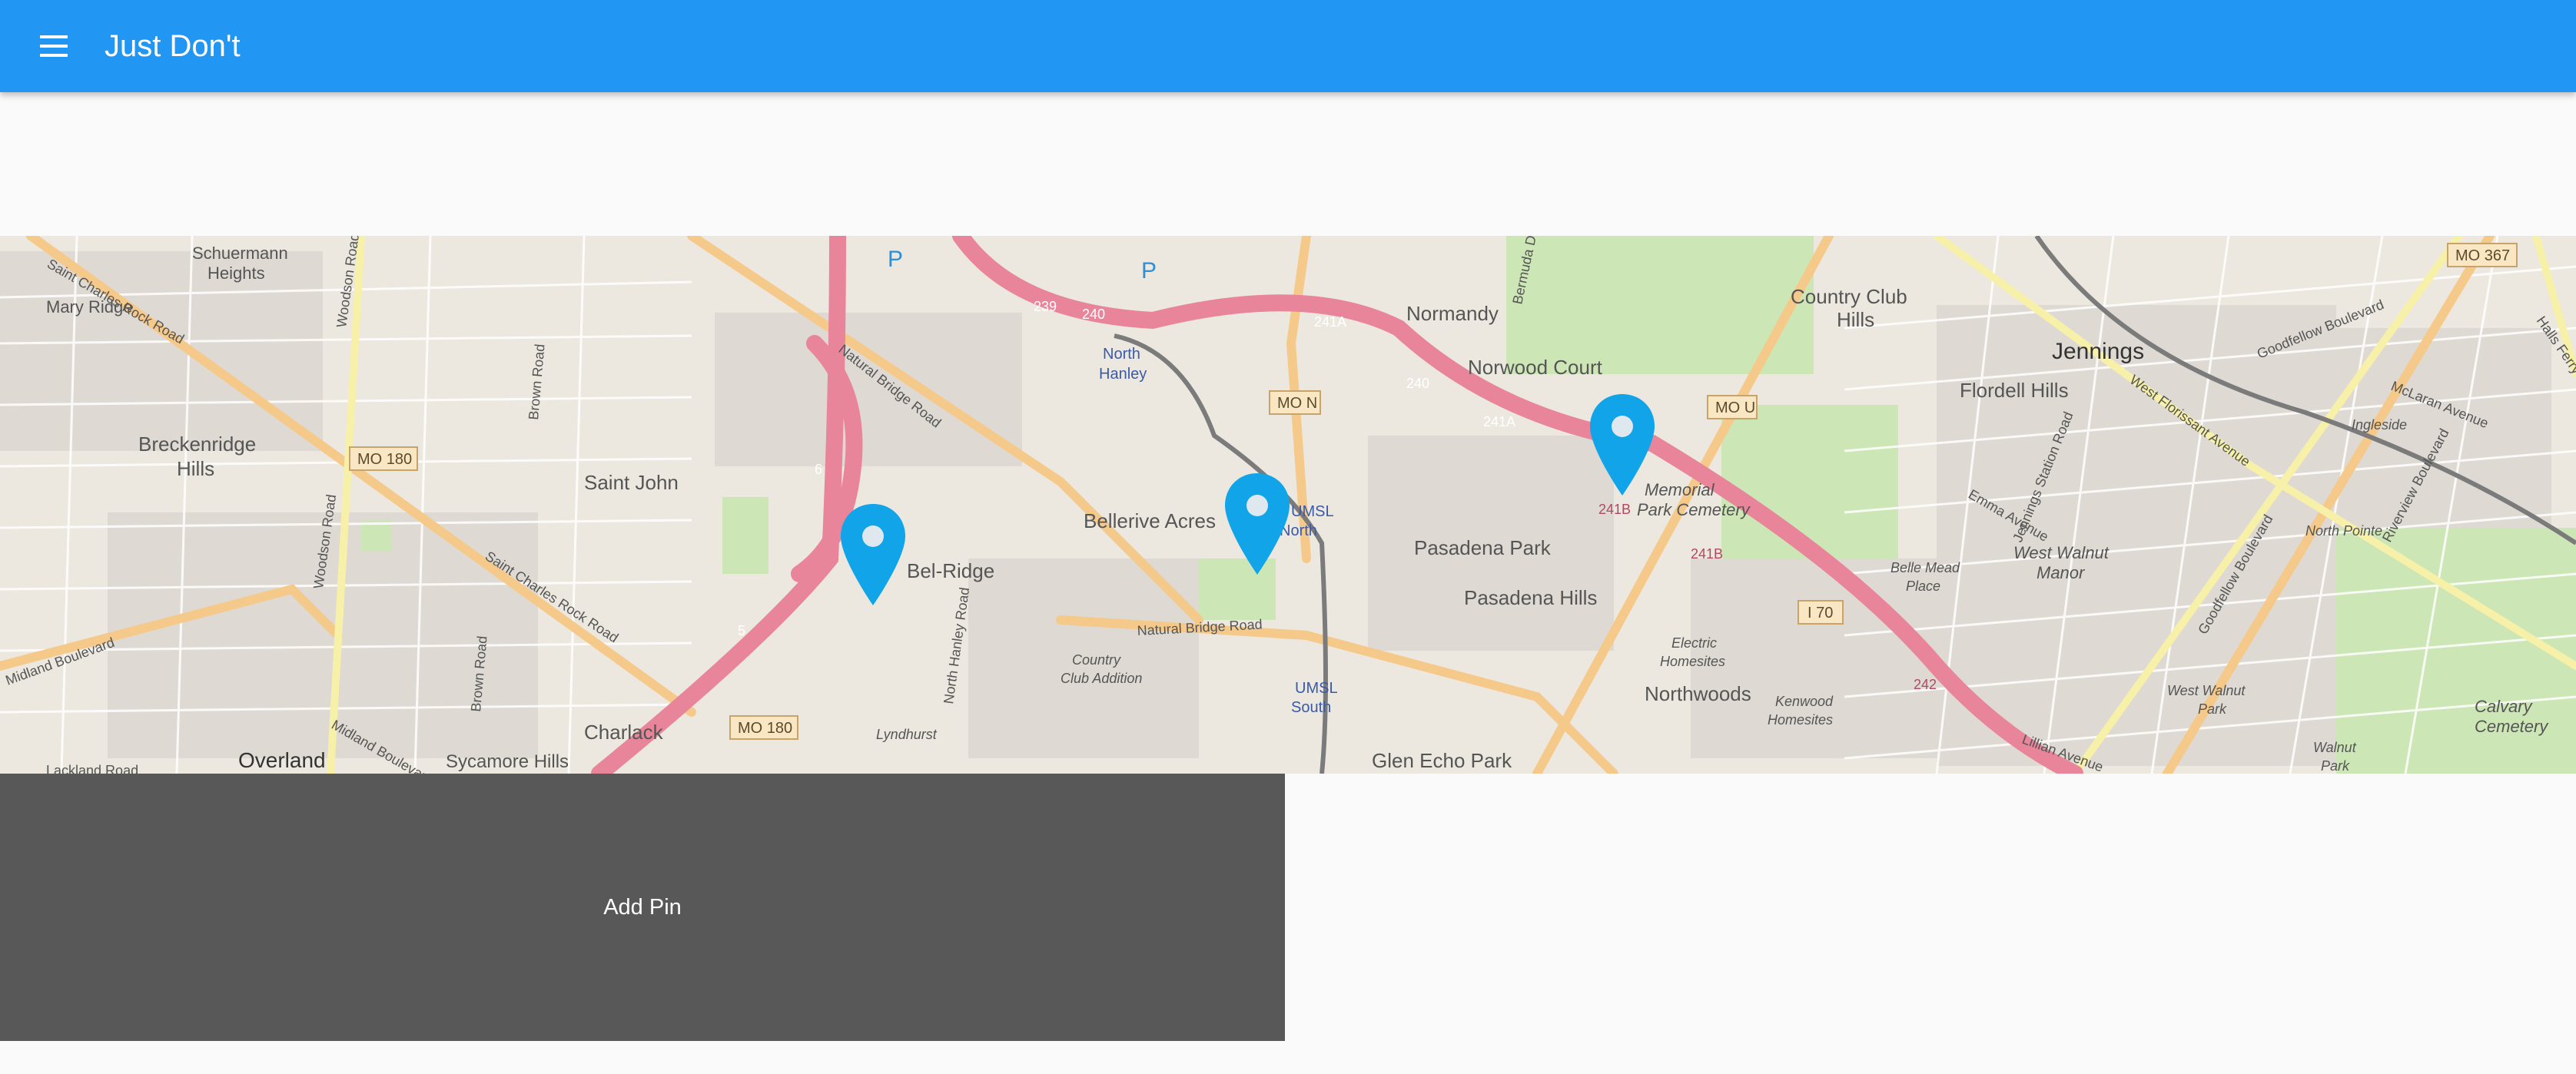 This screenshot has width=2576, height=1074. Describe the element at coordinates (92, 768) in the screenshot. I see `svg-text: Lackland Road` at that location.